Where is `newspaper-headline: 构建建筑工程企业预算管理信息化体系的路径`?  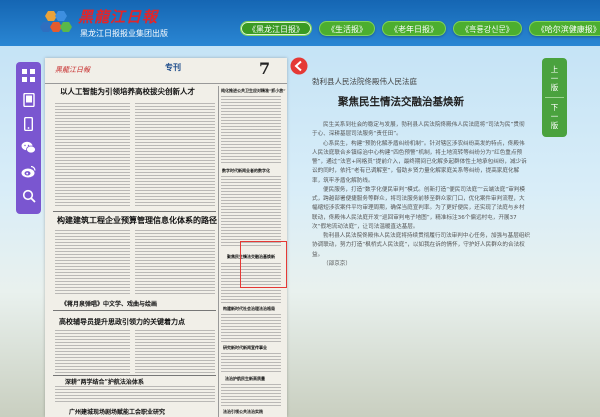
newspaper-headline: 构建建筑工程企业预算管理信息化体系的路径 is located at coordinates (137, 220).